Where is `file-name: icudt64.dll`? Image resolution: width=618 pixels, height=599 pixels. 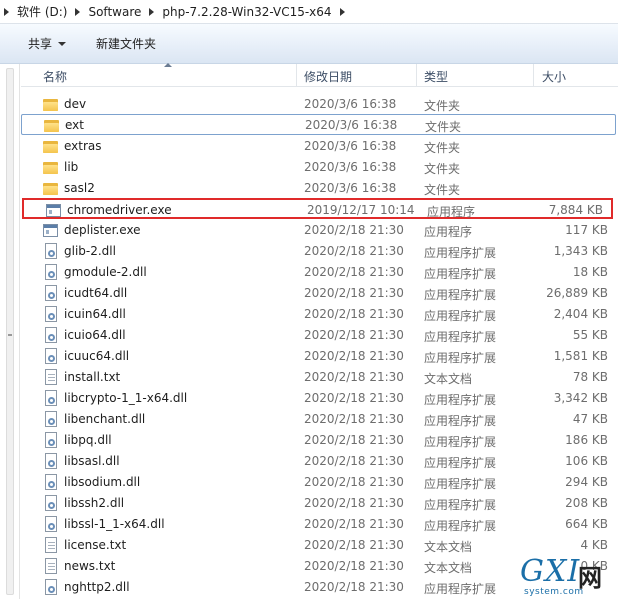 file-name: icudt64.dll is located at coordinates (96, 293).